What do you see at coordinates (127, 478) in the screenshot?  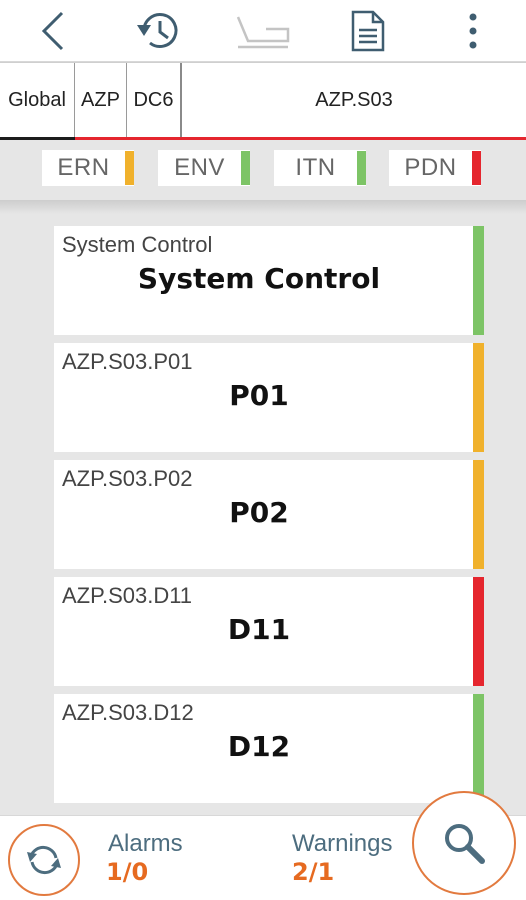 I see `item-code: AZP.S03.P02` at bounding box center [127, 478].